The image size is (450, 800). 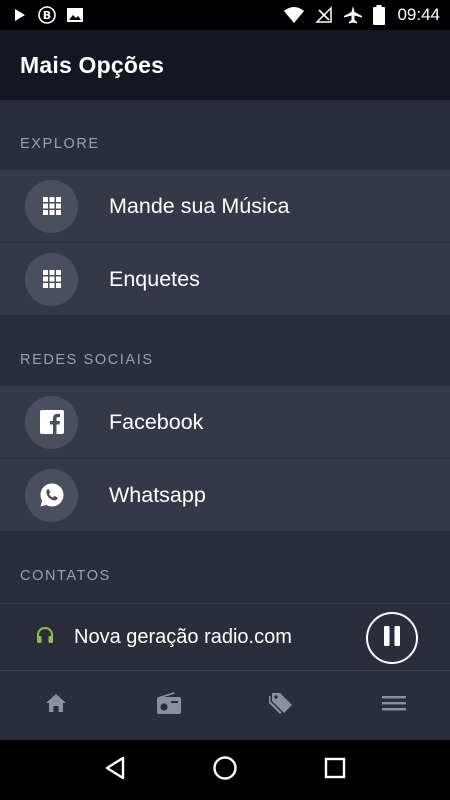 I want to click on section-header-explore: EXPLORE, so click(x=60, y=144).